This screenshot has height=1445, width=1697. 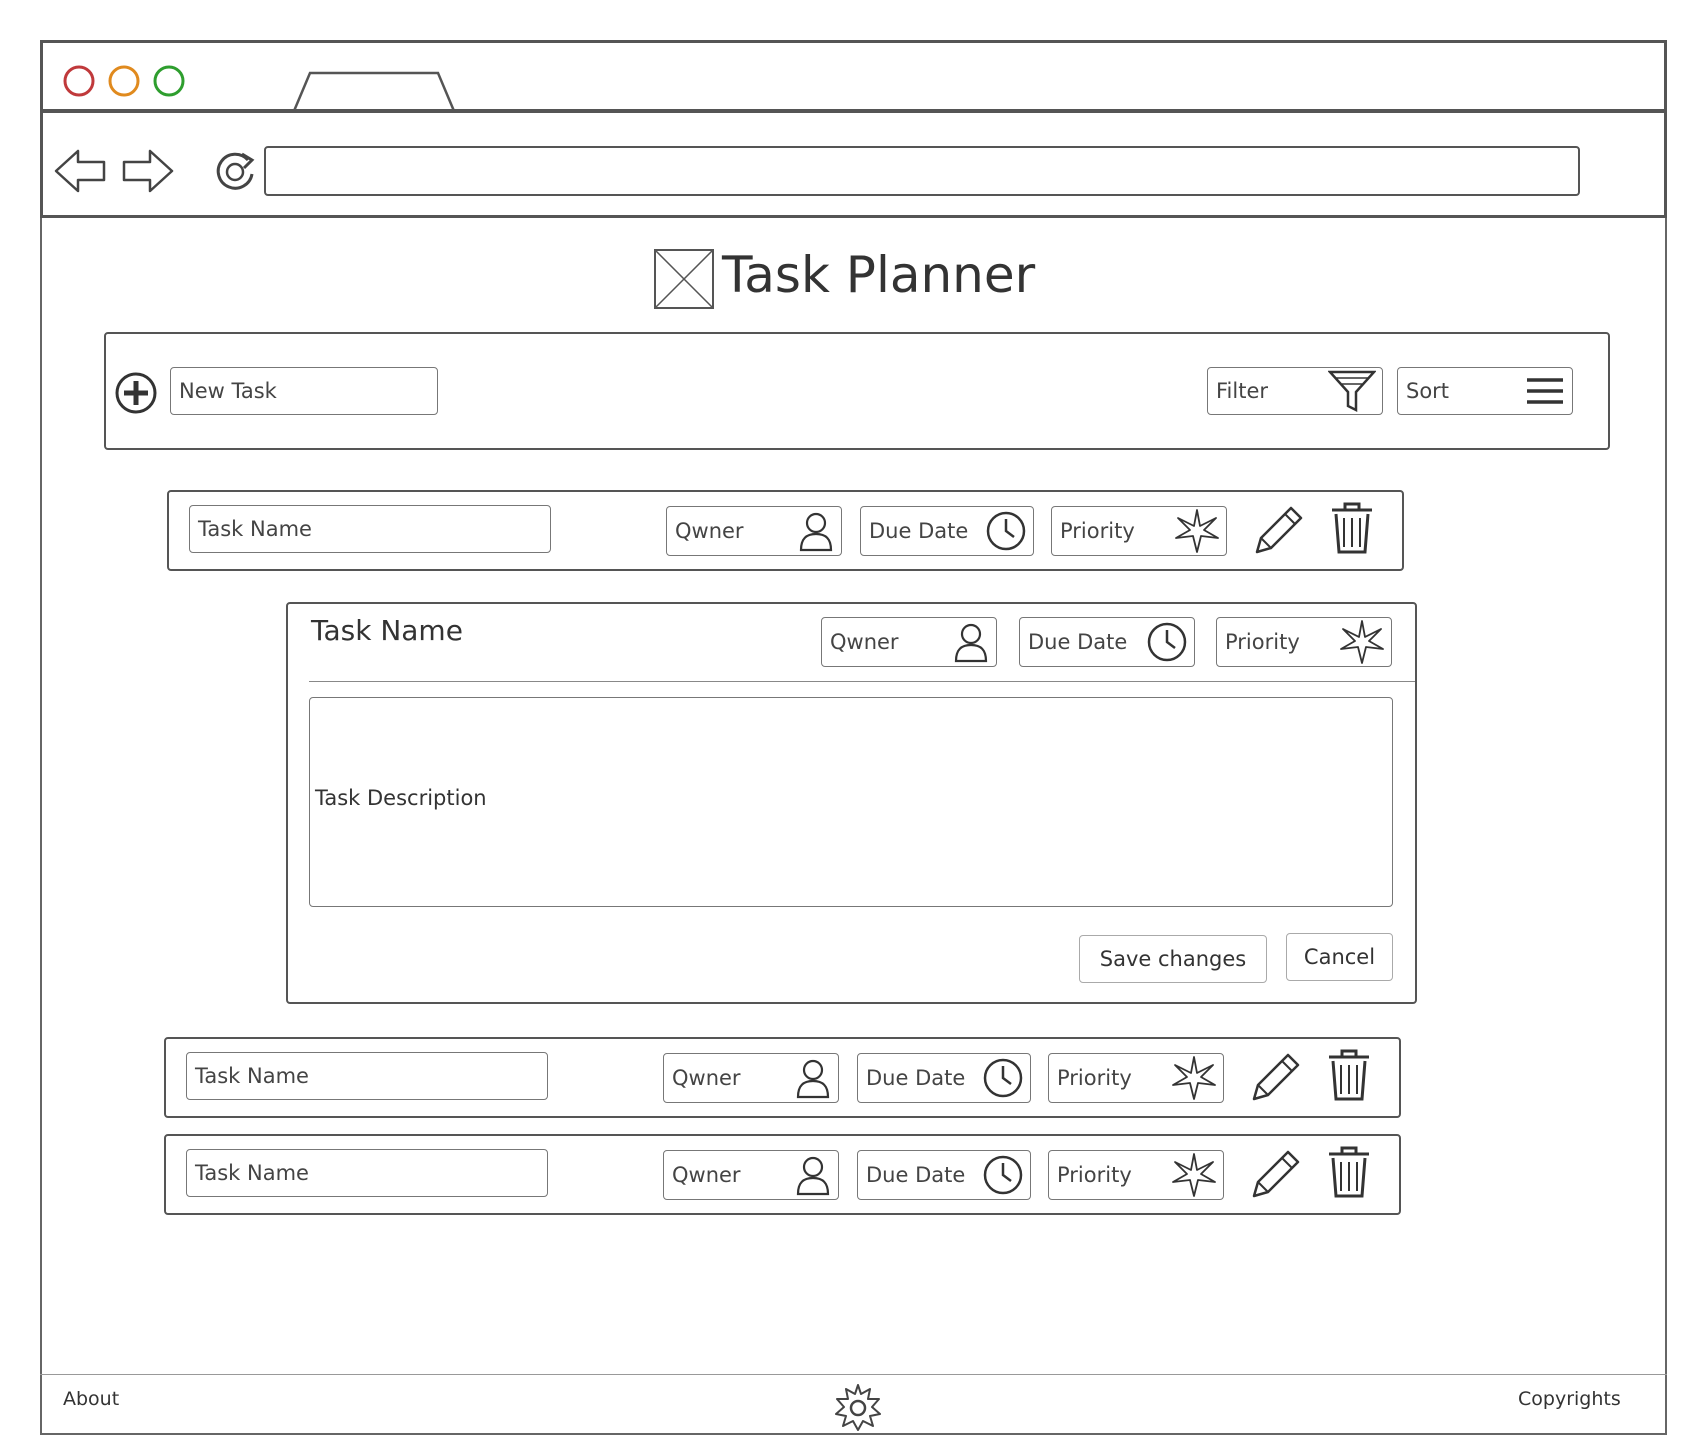 I want to click on hamburger-icon, so click(x=1545, y=391).